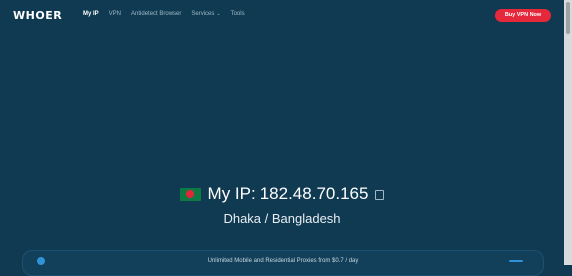 This screenshot has width=572, height=276. I want to click on ip-location: Dhaka / Bangladesh, so click(282, 218).